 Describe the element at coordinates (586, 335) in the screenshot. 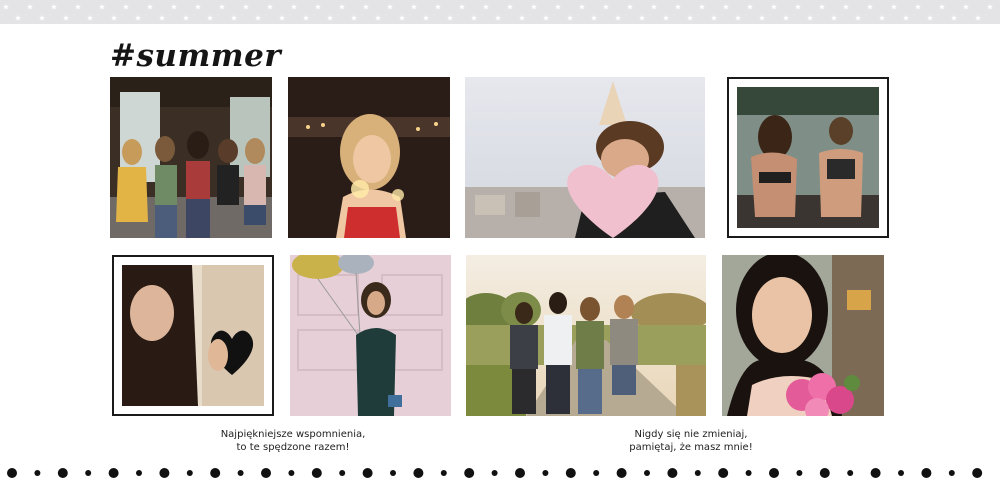

I see `photo-friends-walking-road` at that location.